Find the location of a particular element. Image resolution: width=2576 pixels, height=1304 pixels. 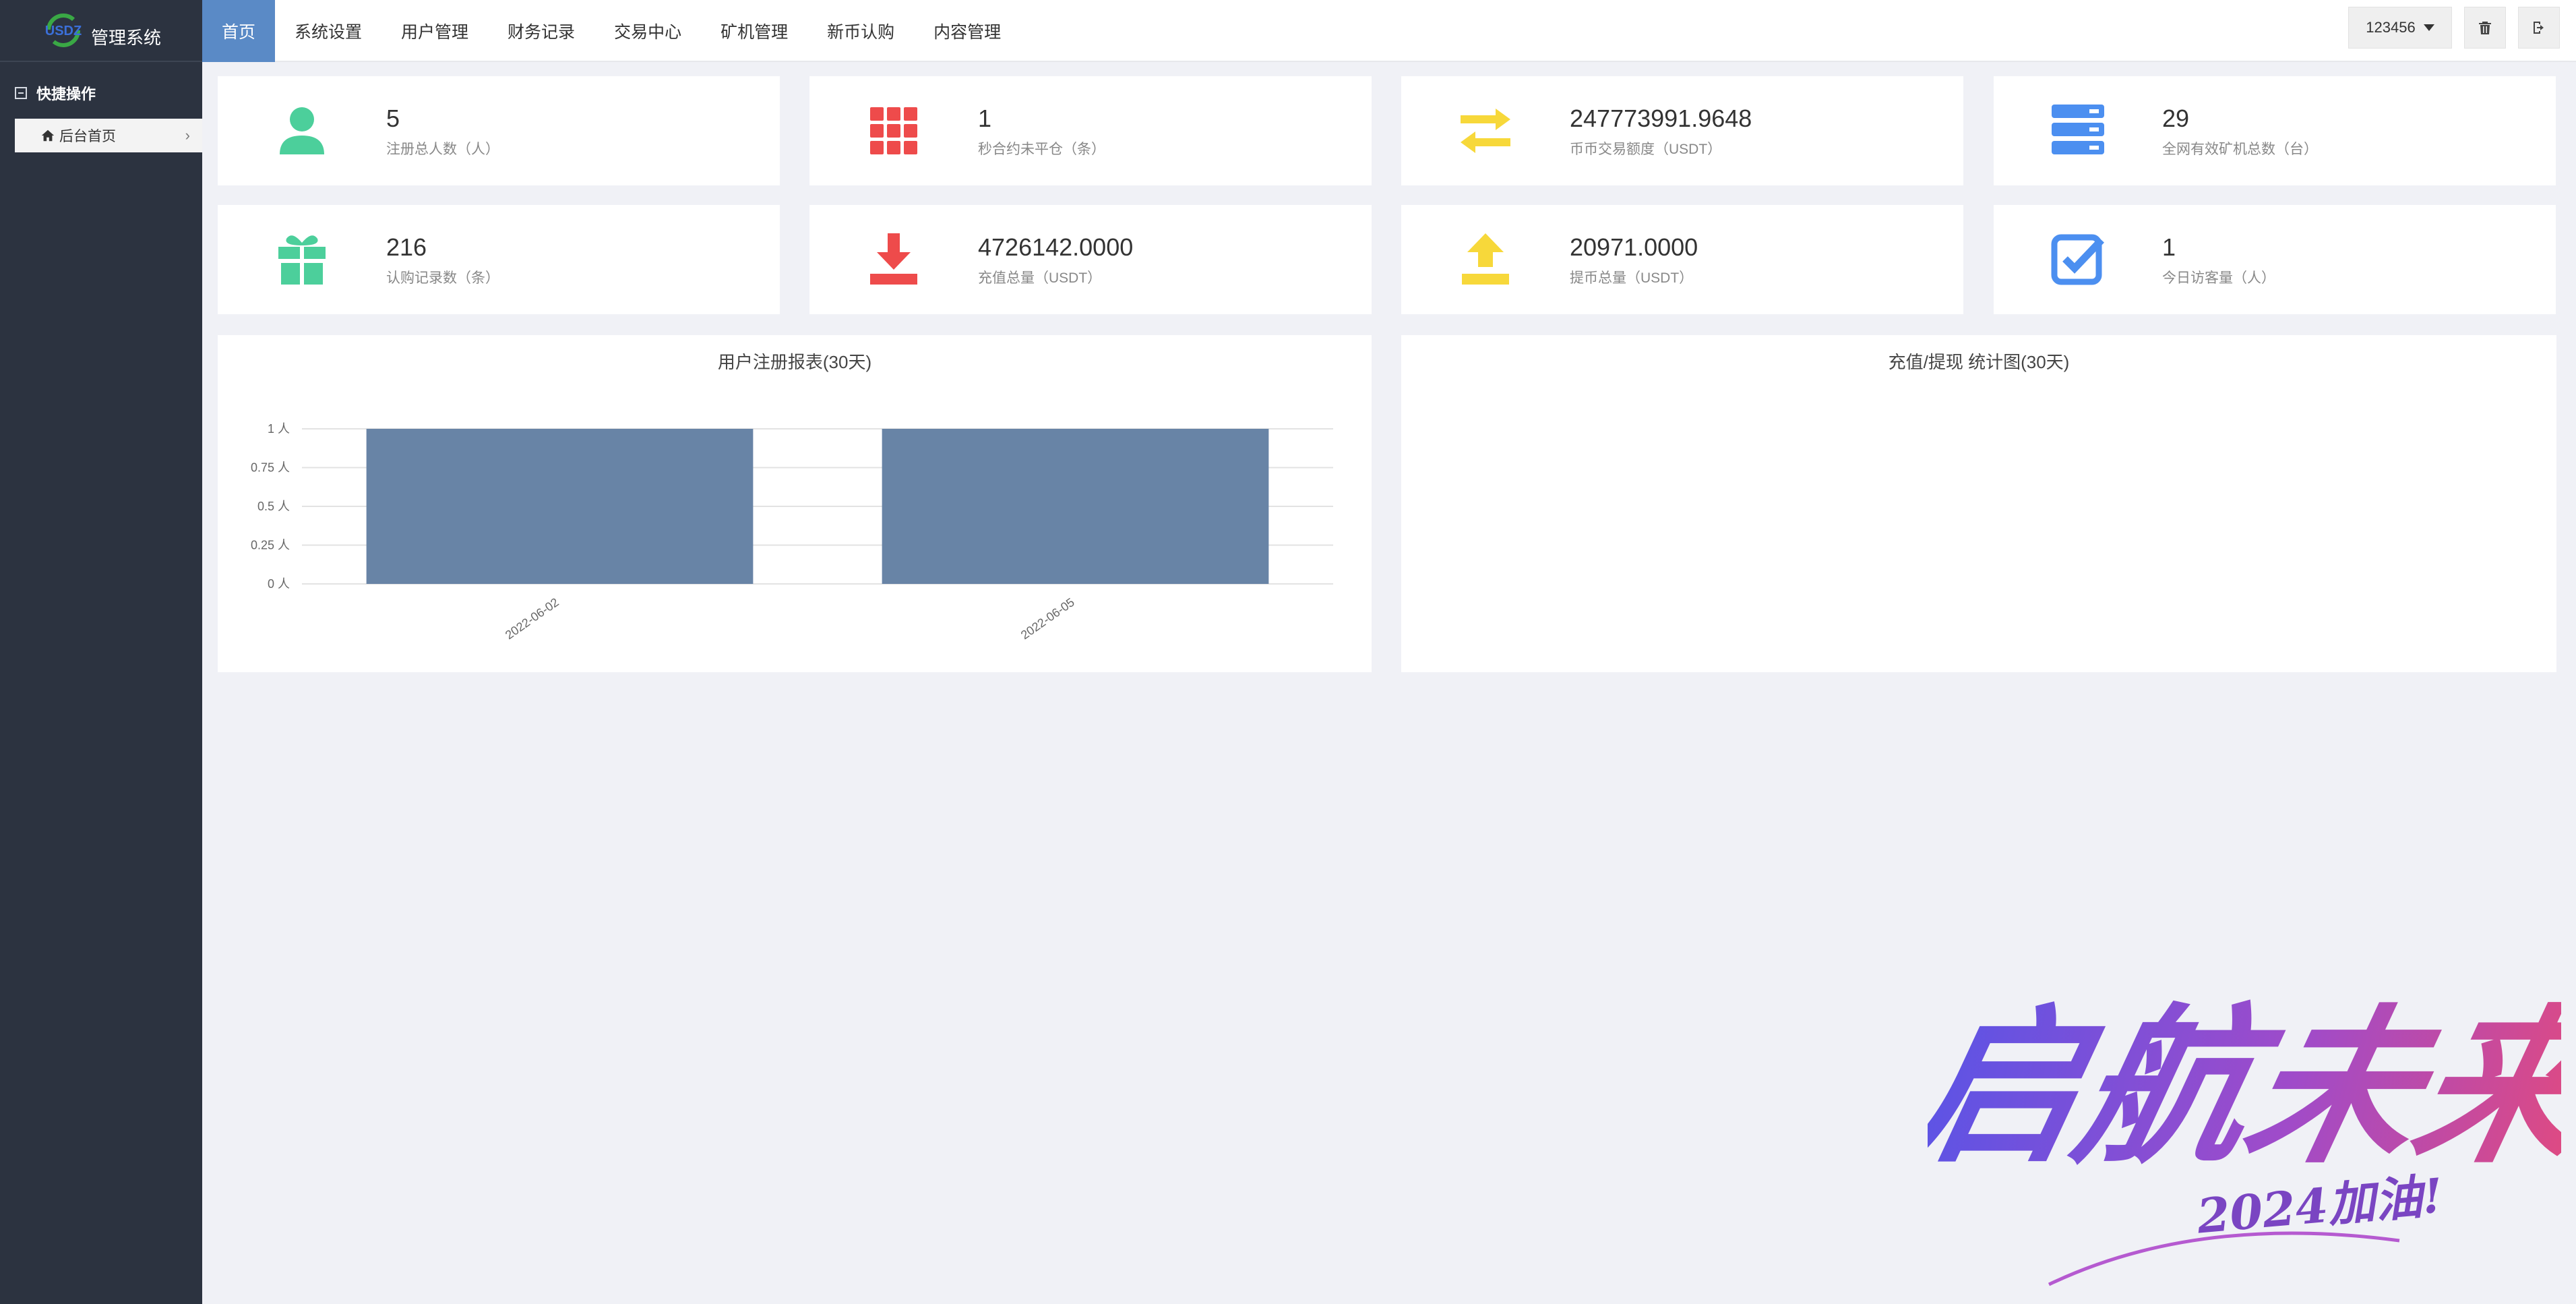

stat-card-subscription-records: 216 认购记录数（条） is located at coordinates (499, 259).